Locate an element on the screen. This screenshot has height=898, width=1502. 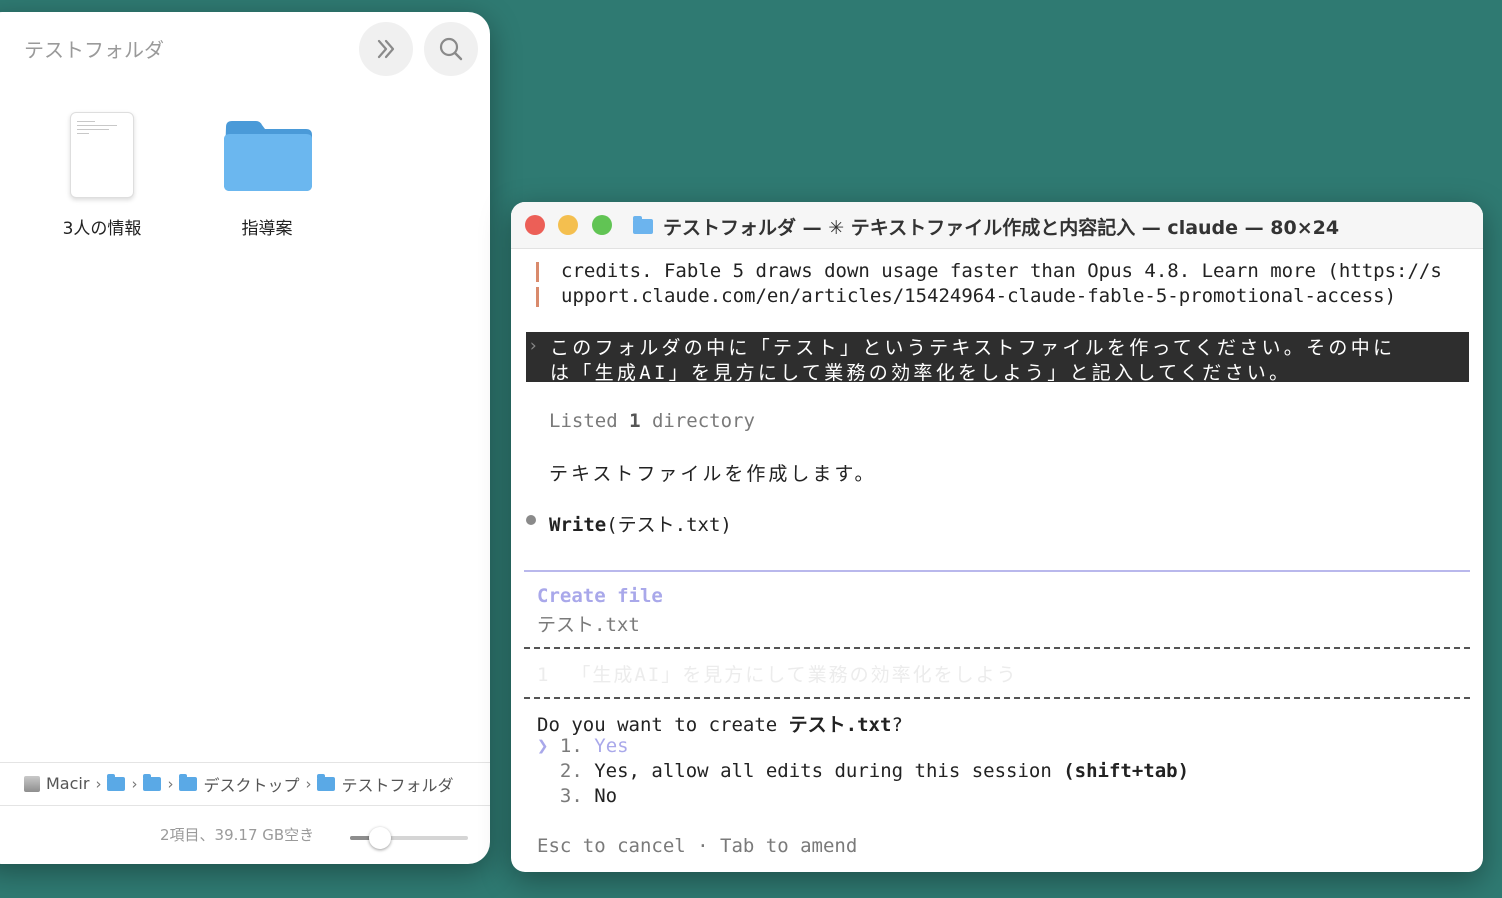
path-item-test-folder: テストフォルダ is located at coordinates (385, 784).